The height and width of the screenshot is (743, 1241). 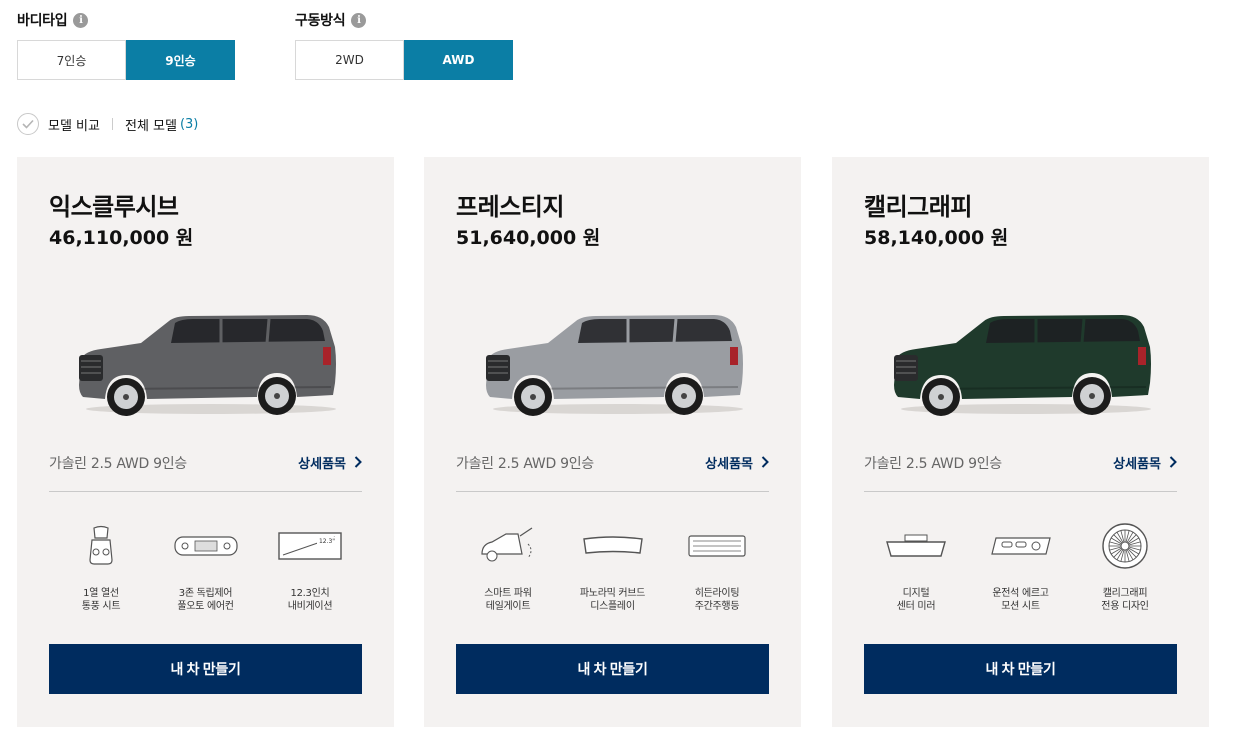 I want to click on compare-bar: 모델 비교 전체 모델 (3), so click(x=107, y=124).